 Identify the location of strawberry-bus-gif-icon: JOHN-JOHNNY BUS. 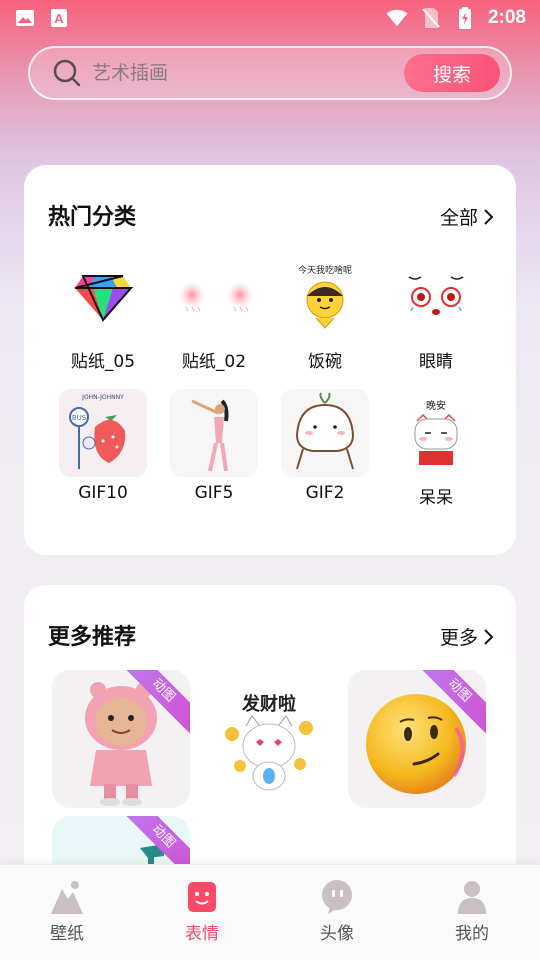
(103, 433).